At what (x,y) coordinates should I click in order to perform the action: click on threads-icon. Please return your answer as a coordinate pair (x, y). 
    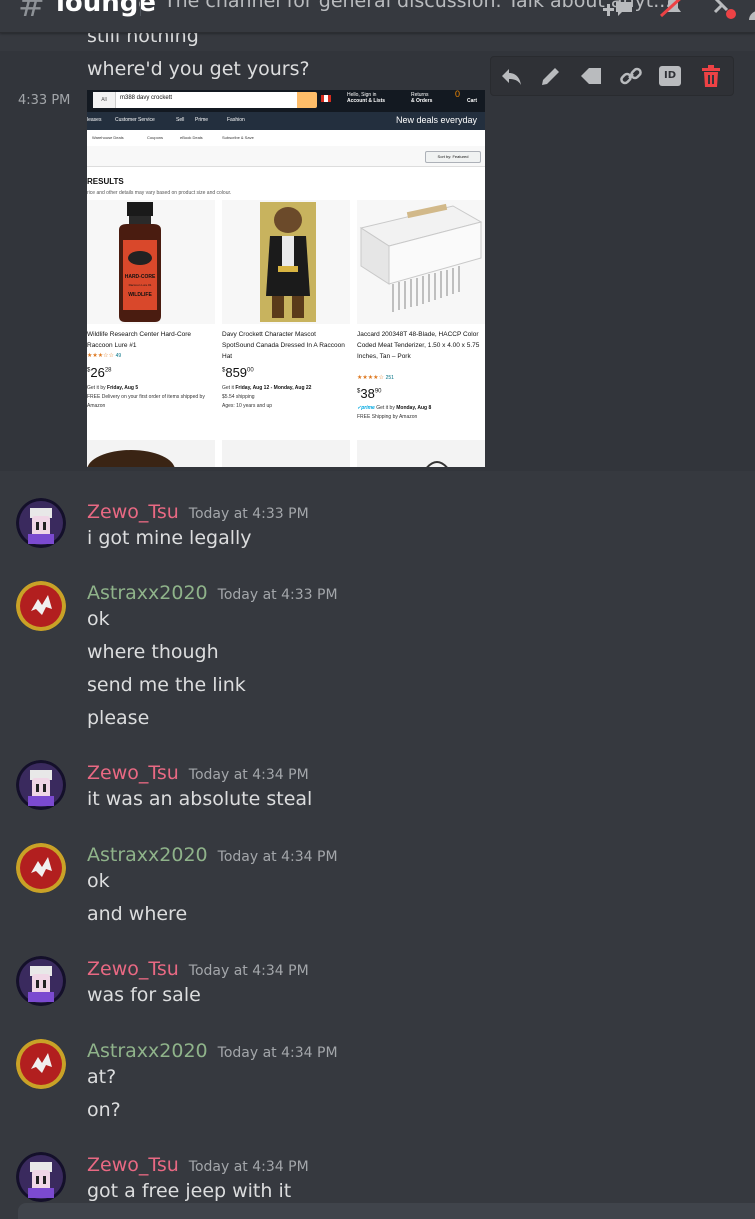
    Looking at the image, I should click on (620, 11).